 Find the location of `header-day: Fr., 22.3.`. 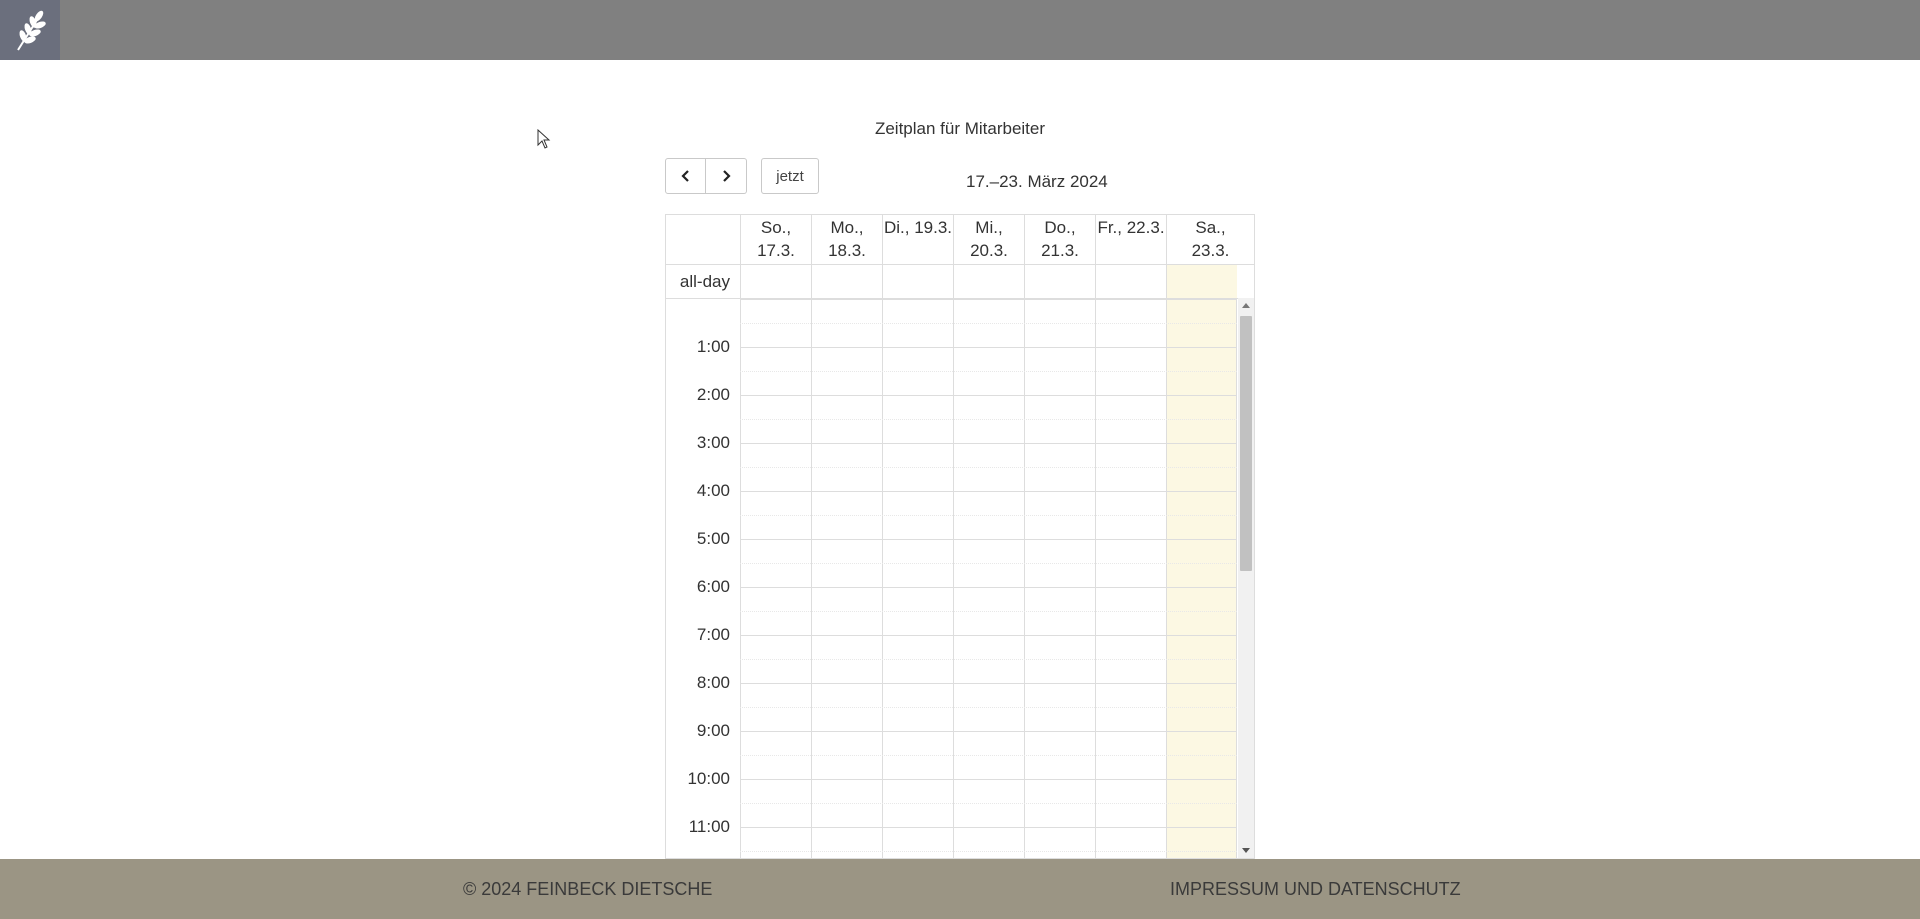

header-day: Fr., 22.3. is located at coordinates (1130, 239).